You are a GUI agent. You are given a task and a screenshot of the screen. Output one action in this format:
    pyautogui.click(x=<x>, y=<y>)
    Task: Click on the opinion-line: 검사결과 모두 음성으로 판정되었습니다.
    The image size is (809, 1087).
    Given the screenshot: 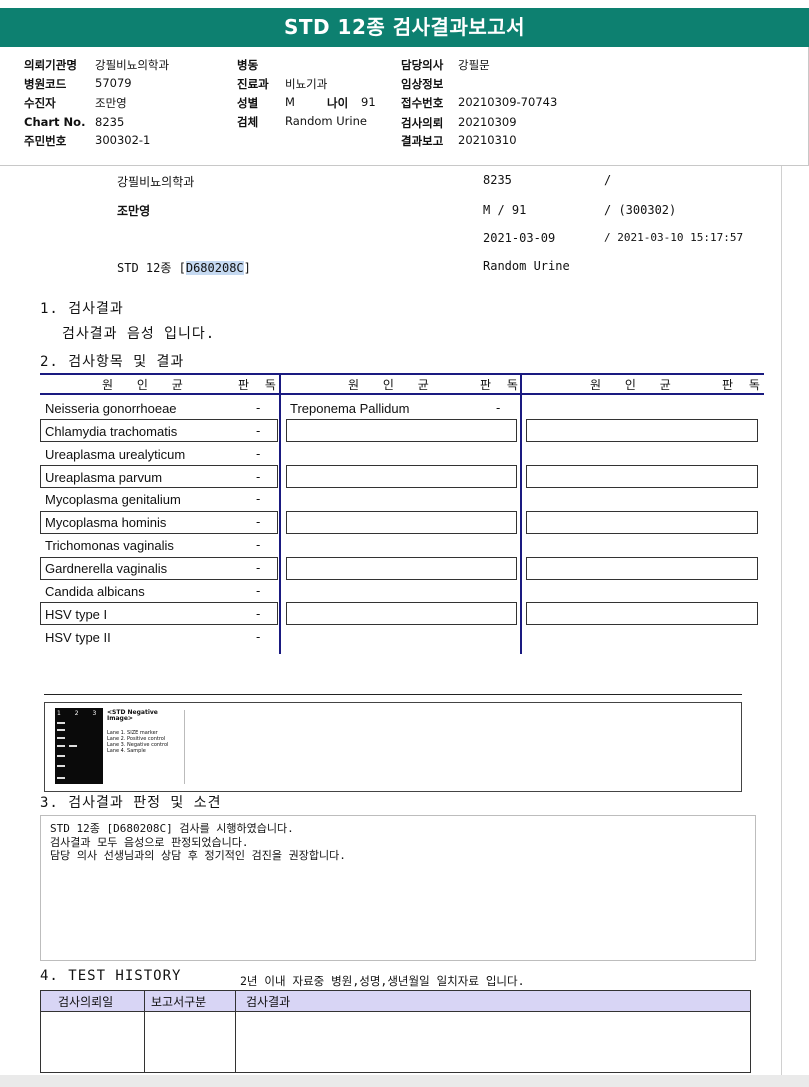 What is the action you would take?
    pyautogui.click(x=149, y=842)
    